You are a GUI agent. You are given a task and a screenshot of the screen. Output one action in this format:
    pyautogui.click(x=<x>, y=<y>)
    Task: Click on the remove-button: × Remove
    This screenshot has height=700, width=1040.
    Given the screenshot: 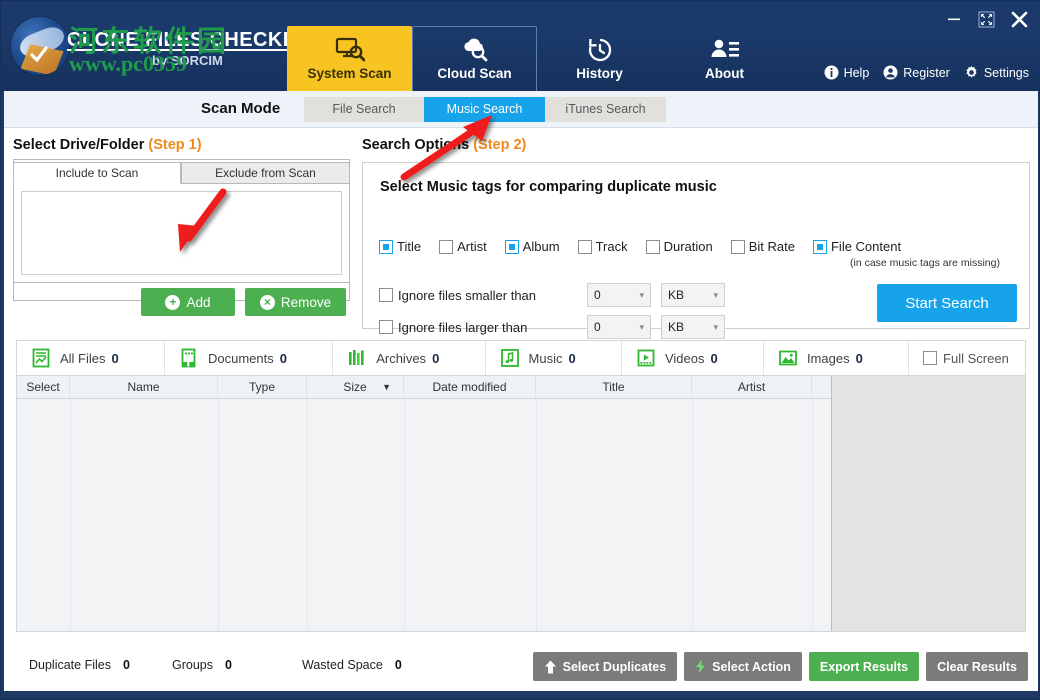 What is the action you would take?
    pyautogui.click(x=295, y=302)
    